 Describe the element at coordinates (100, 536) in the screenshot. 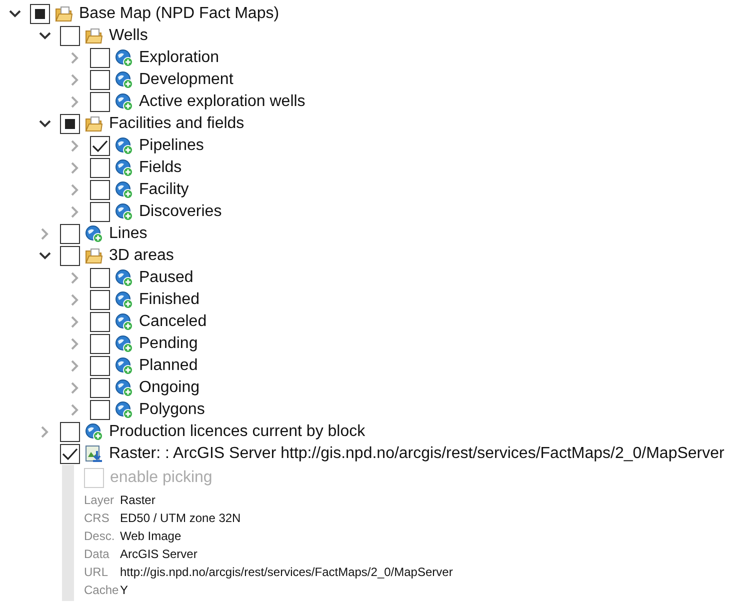

I see `detail-label: Desc.` at that location.